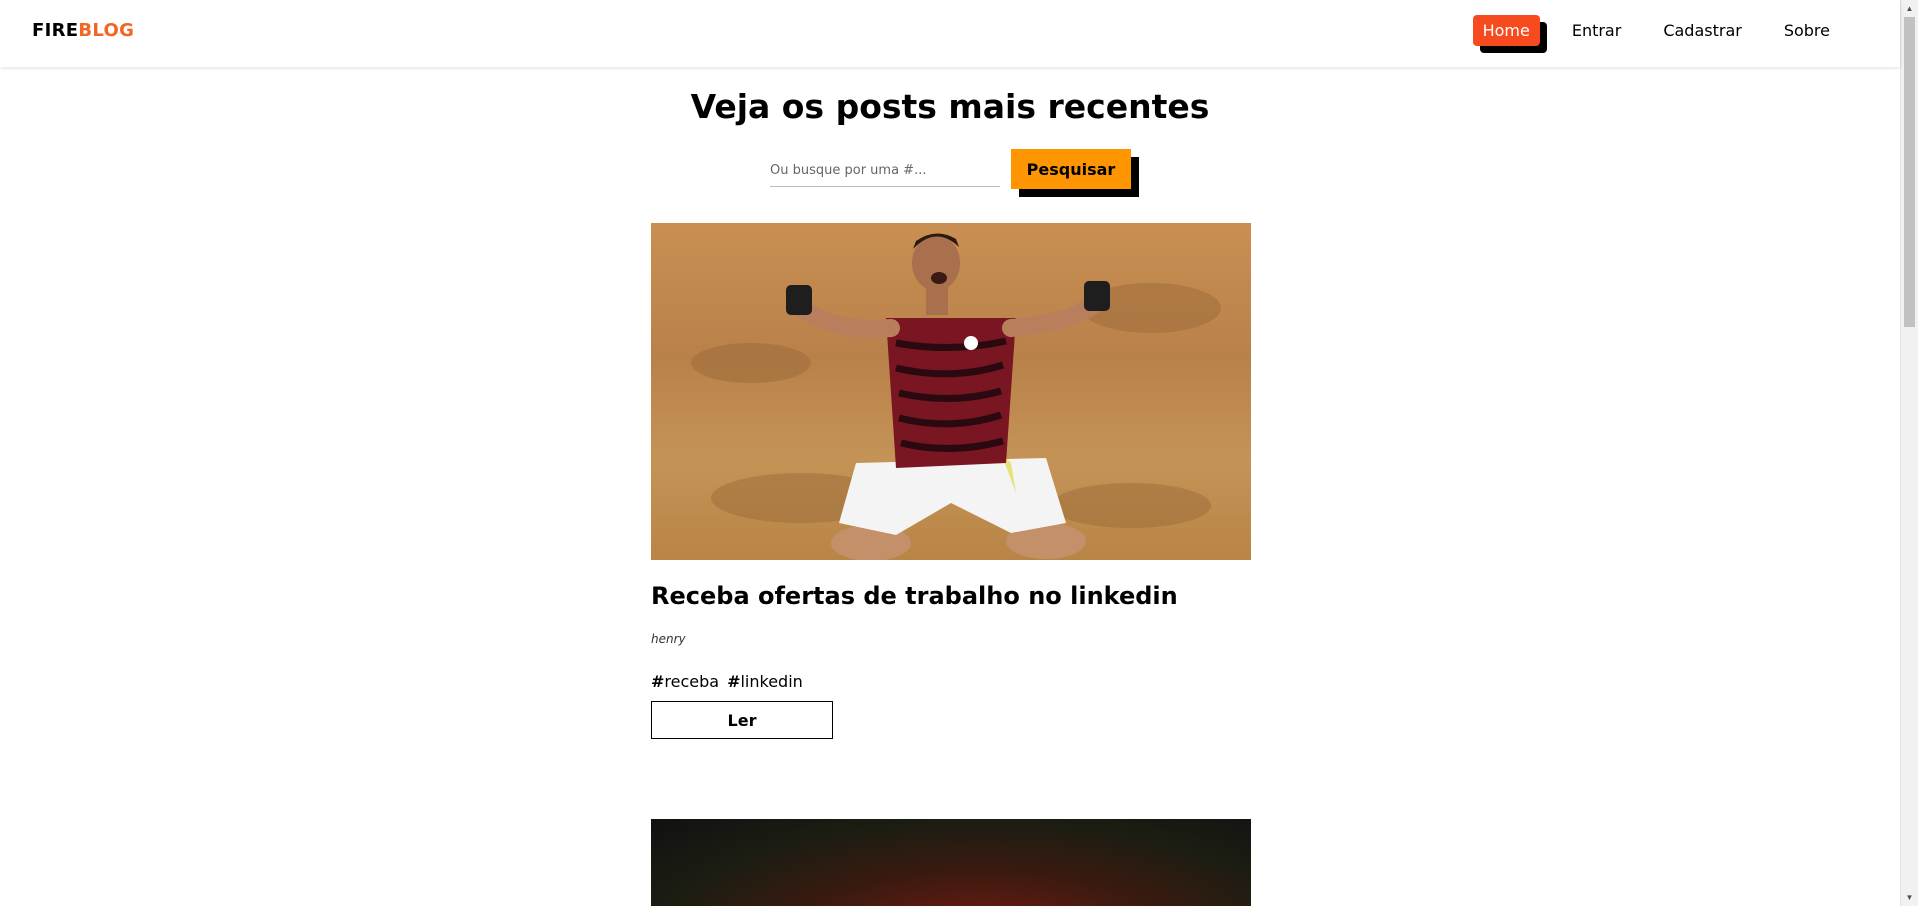 Image resolution: width=1918 pixels, height=906 pixels. I want to click on brand-logo: FIREBLOG, so click(83, 30).